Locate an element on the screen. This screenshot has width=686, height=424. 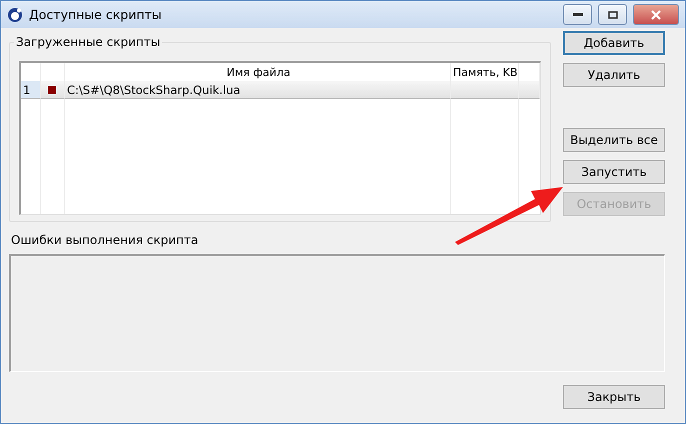
minimize-icon is located at coordinates (577, 14).